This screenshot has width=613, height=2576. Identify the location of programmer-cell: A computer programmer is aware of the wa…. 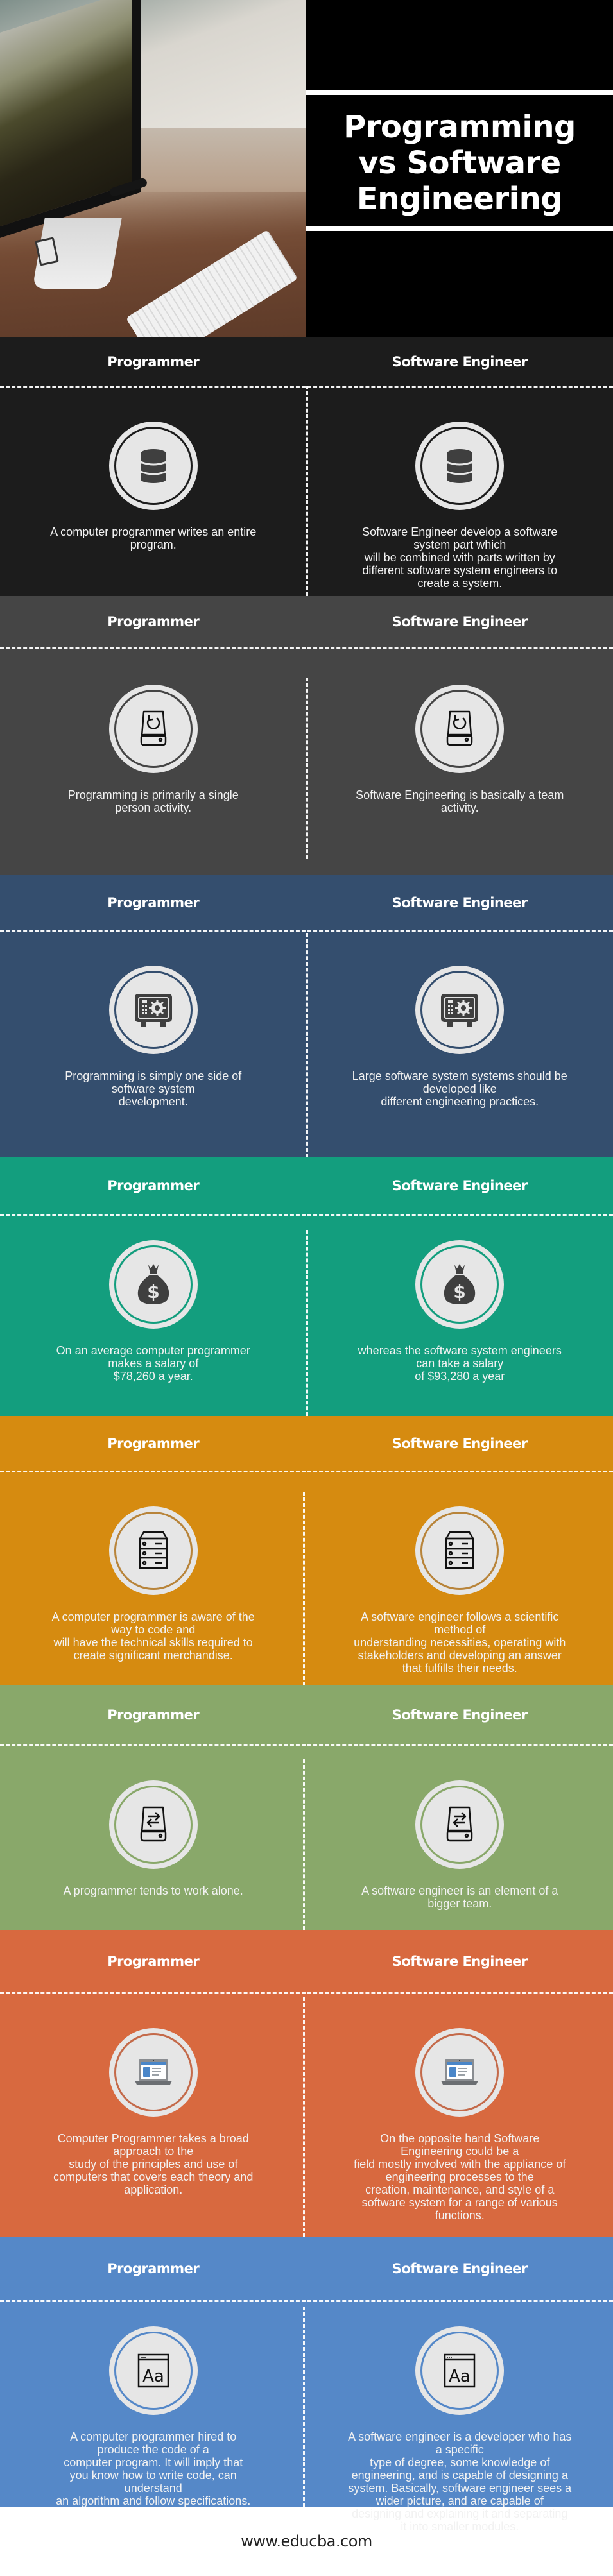
(153, 1592).